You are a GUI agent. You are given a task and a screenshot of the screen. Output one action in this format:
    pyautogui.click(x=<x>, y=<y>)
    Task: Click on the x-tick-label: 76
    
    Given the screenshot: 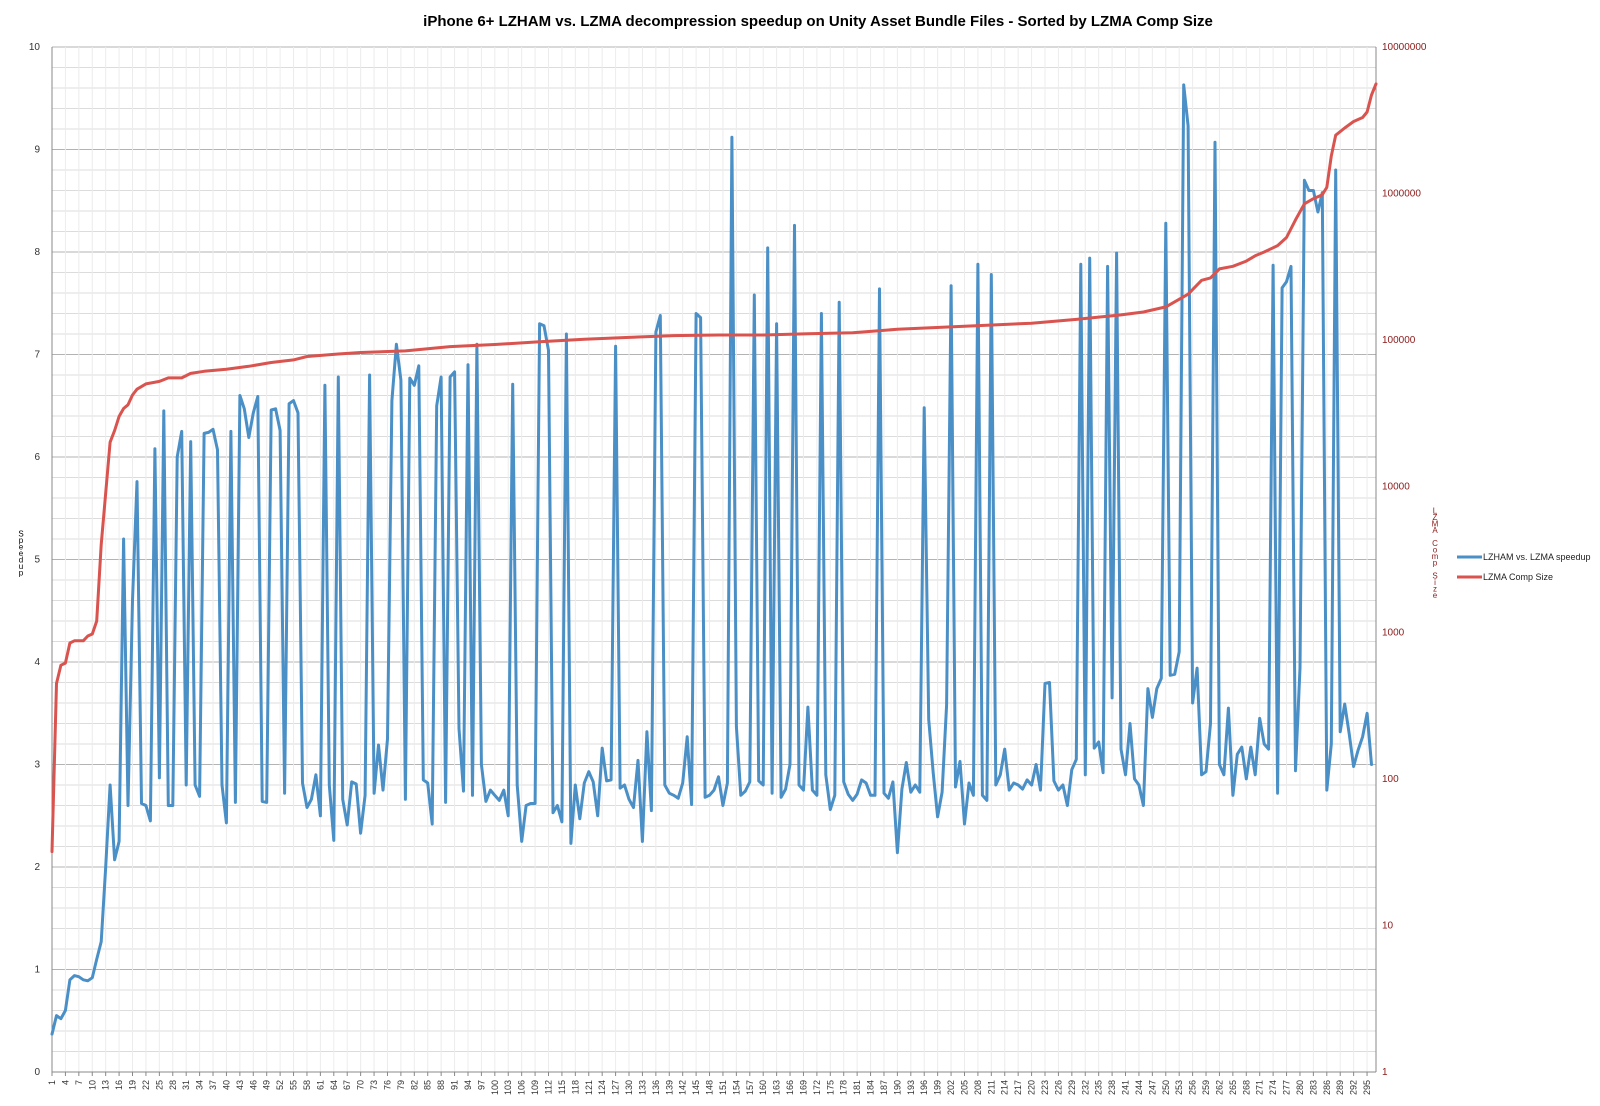 What is the action you would take?
    pyautogui.click(x=387, y=1085)
    